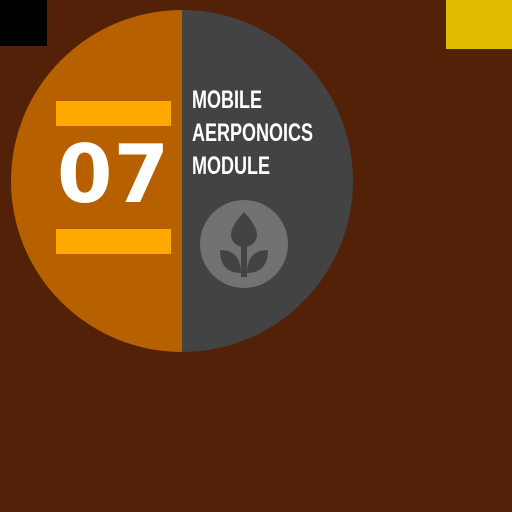 Image resolution: width=512 pixels, height=512 pixels. I want to click on module-number: 07, so click(113, 174).